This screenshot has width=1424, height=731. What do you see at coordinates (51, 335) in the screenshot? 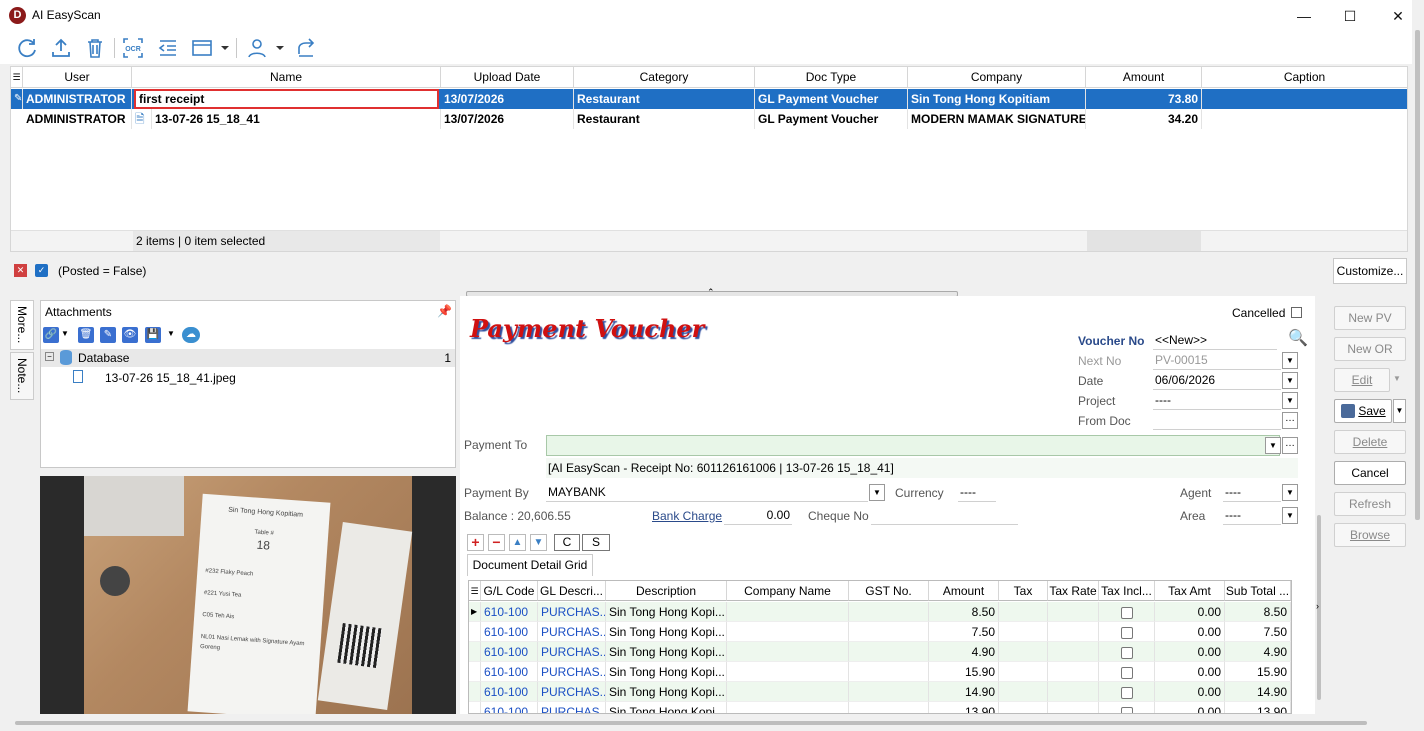
I see `link-icon: 🔗` at bounding box center [51, 335].